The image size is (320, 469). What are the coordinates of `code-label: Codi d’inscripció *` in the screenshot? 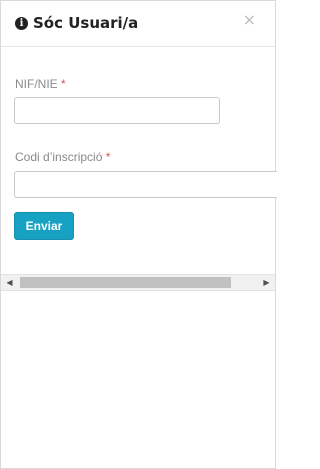 It's located at (62, 157).